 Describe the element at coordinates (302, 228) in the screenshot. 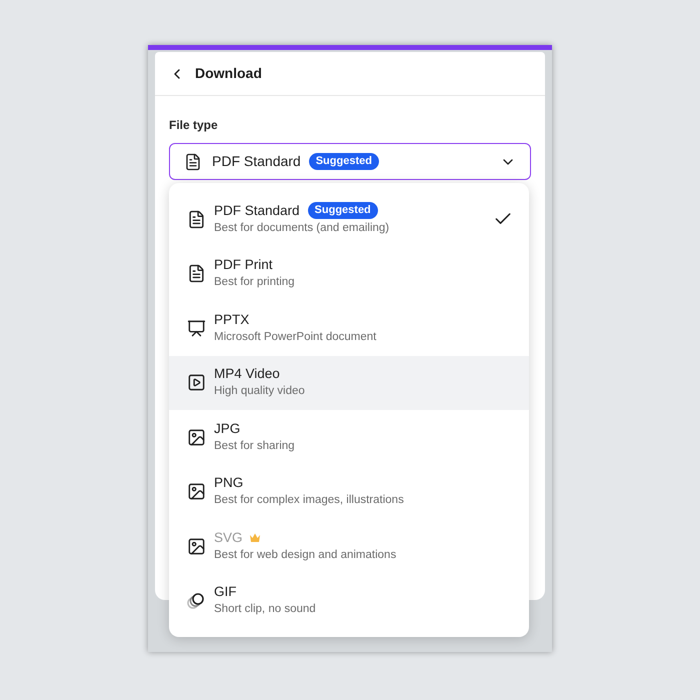

I see `option-description: Best for documents (and emailing)` at that location.